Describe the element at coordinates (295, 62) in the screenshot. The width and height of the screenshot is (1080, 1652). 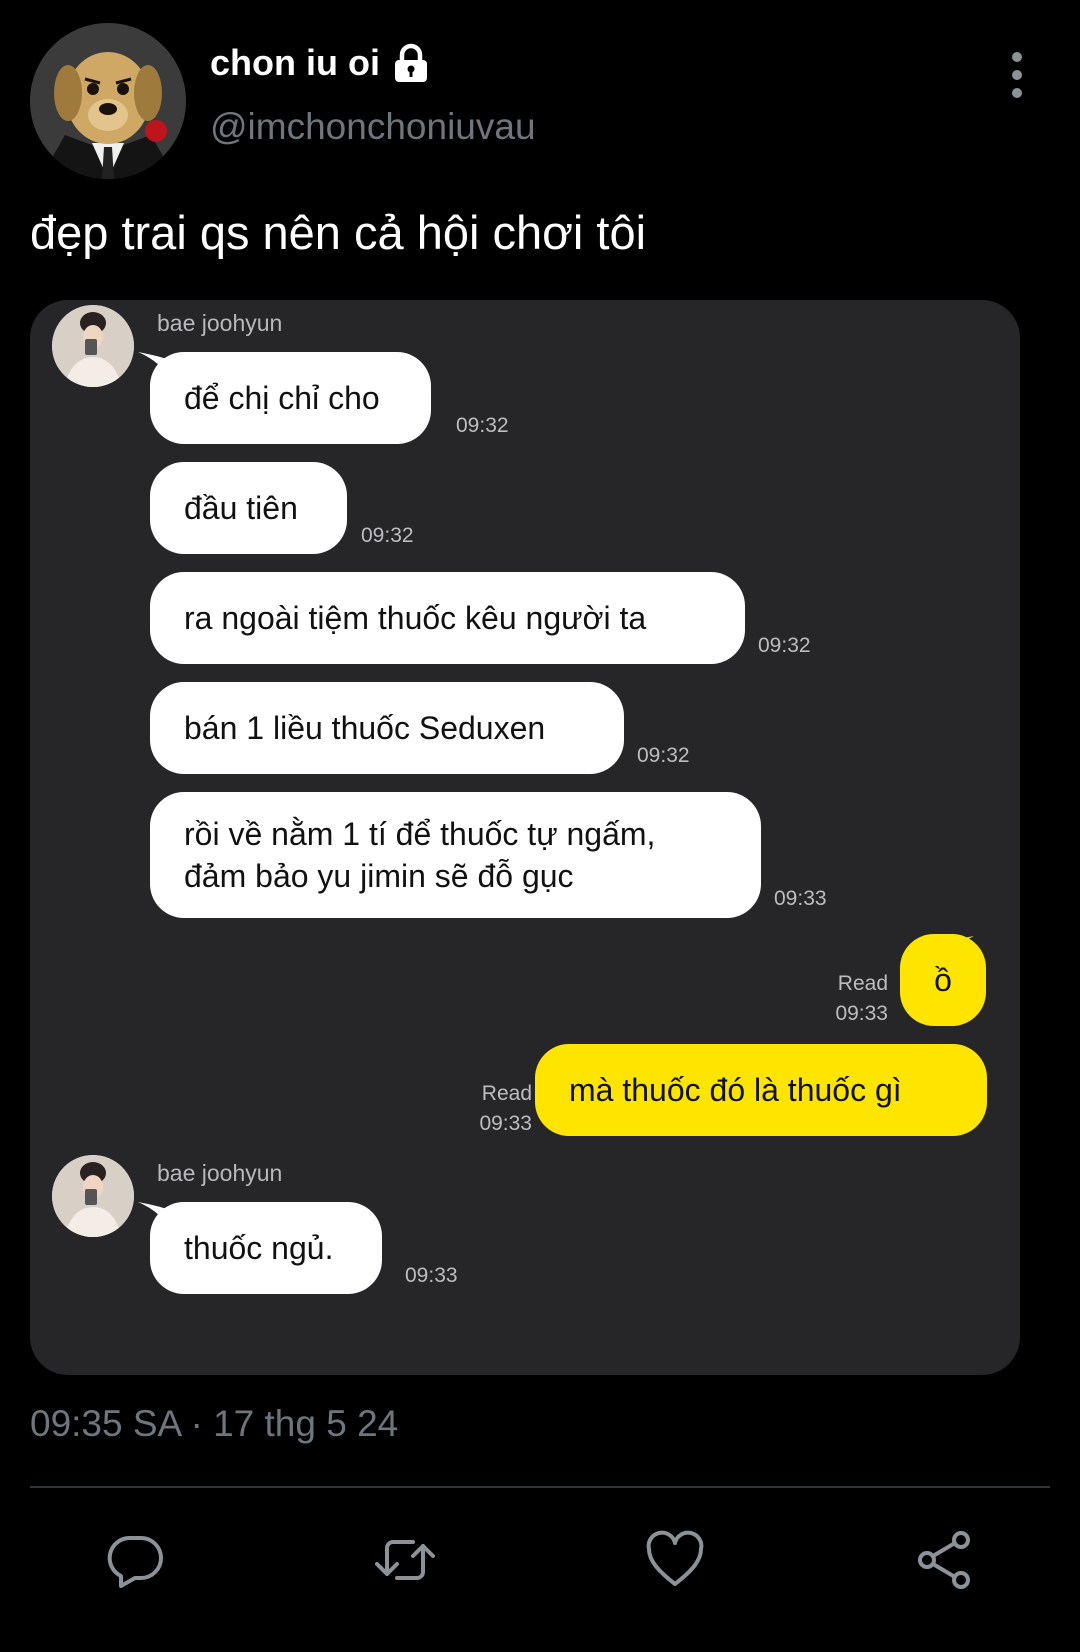
I see `display-name-text: chon iu oi` at that location.